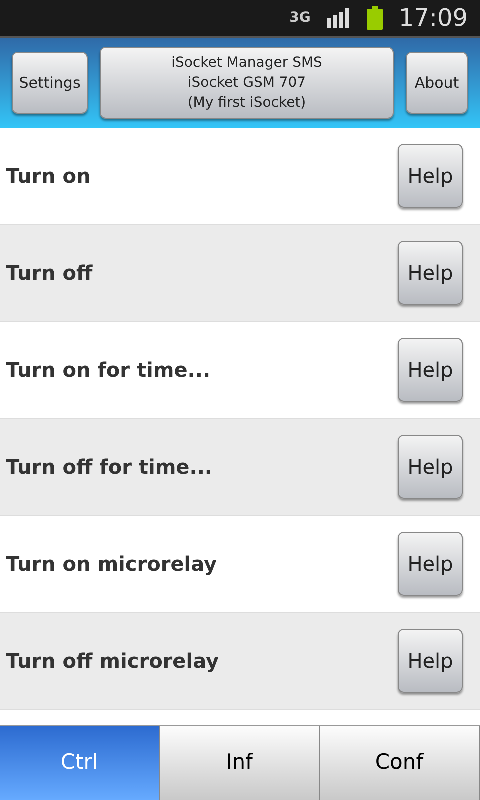 Image resolution: width=480 pixels, height=800 pixels. What do you see at coordinates (113, 661) in the screenshot?
I see `command-label: Turn off microrelay` at bounding box center [113, 661].